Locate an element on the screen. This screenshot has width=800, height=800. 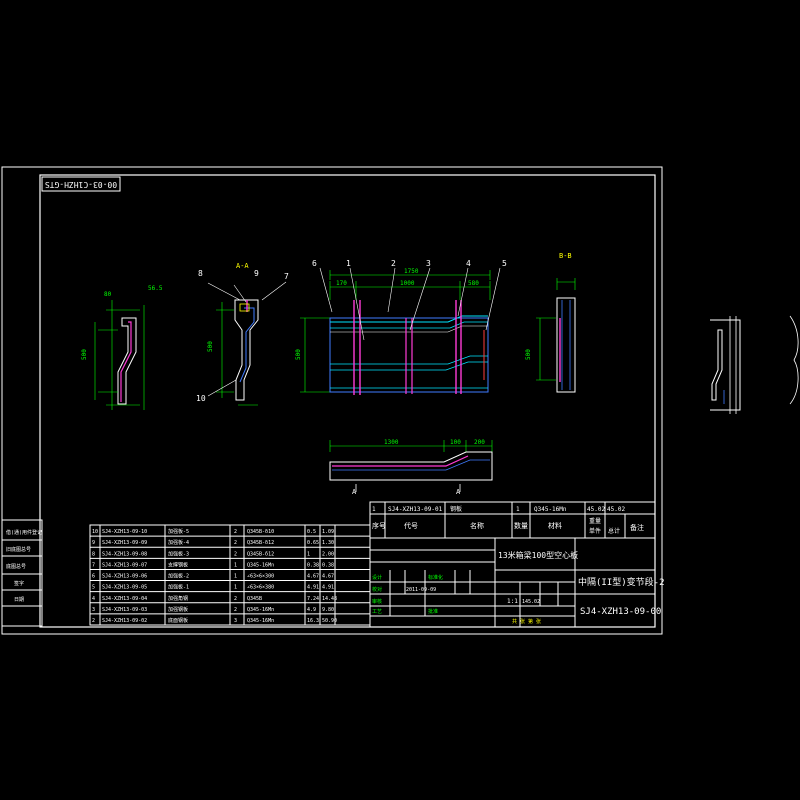
col-remark: 备注 is located at coordinates (637, 527).